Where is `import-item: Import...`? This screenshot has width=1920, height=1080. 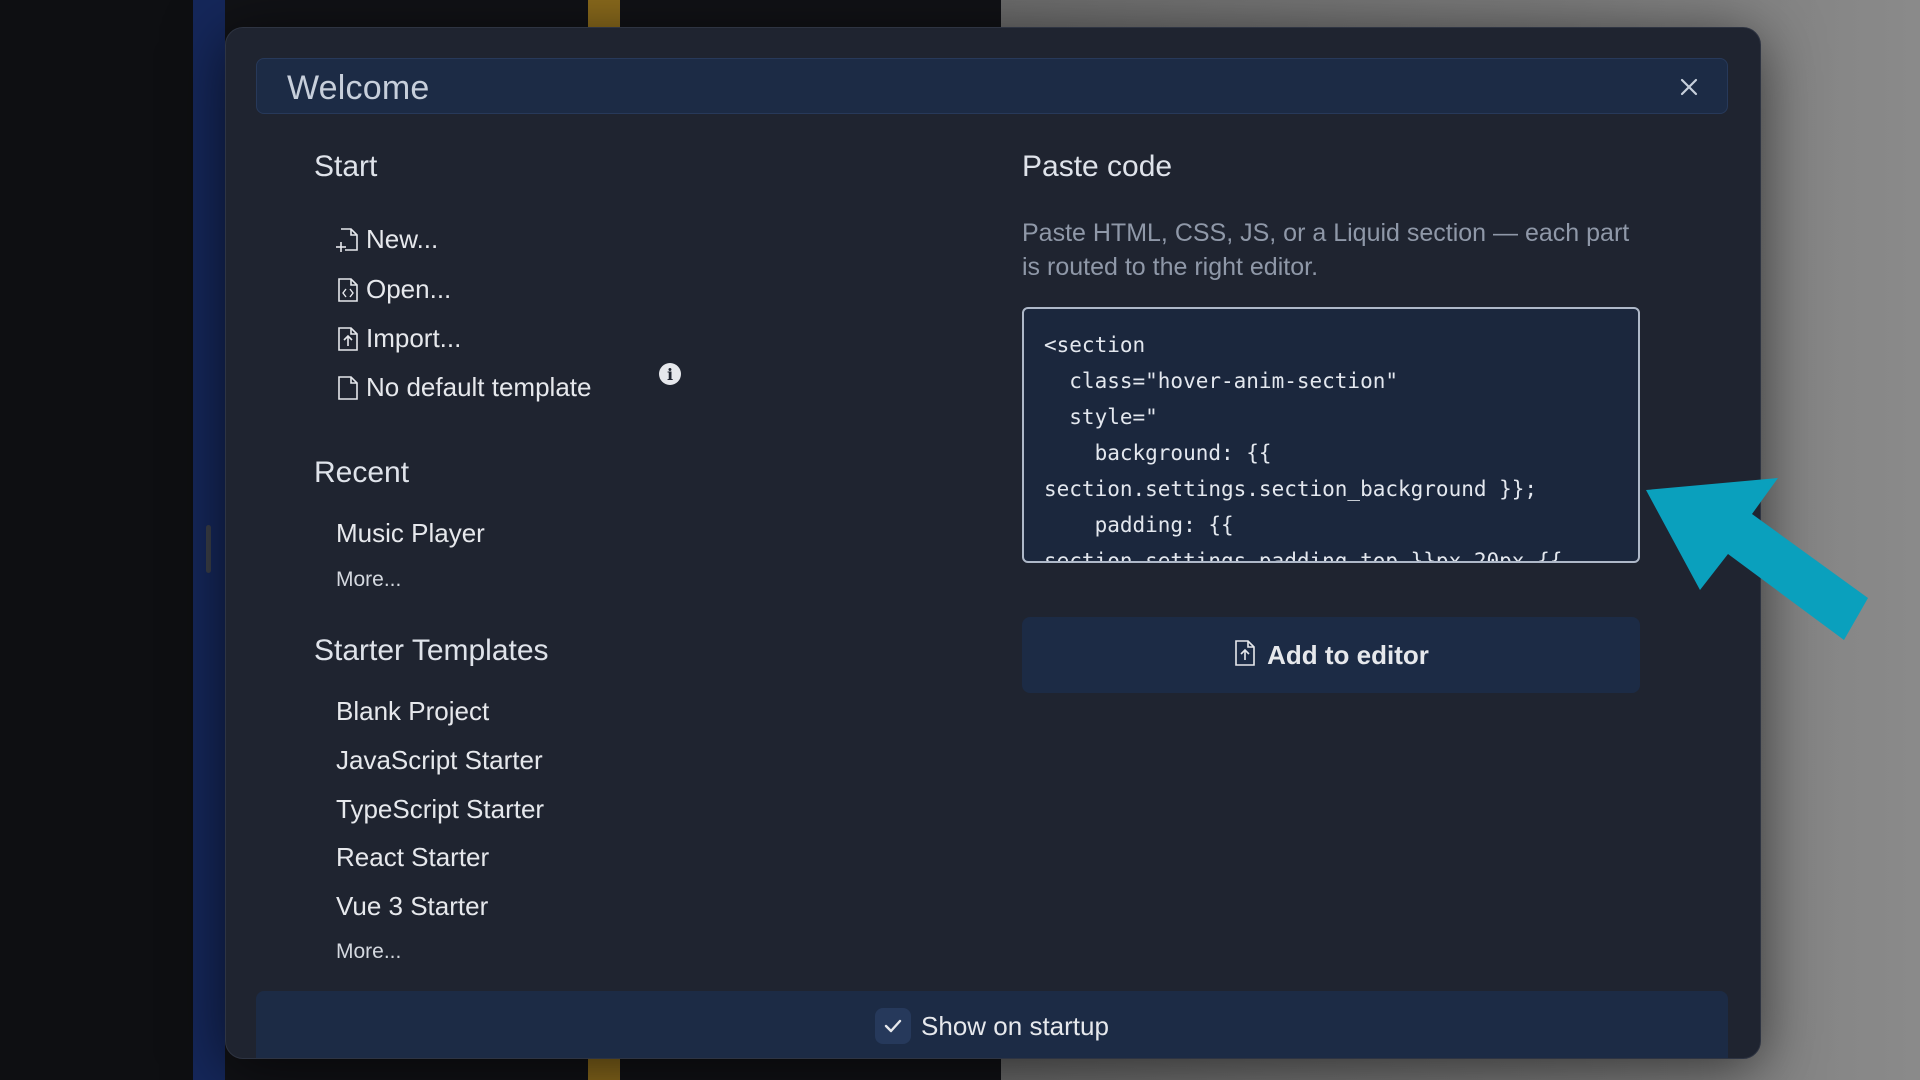
import-item: Import... is located at coordinates (398, 338).